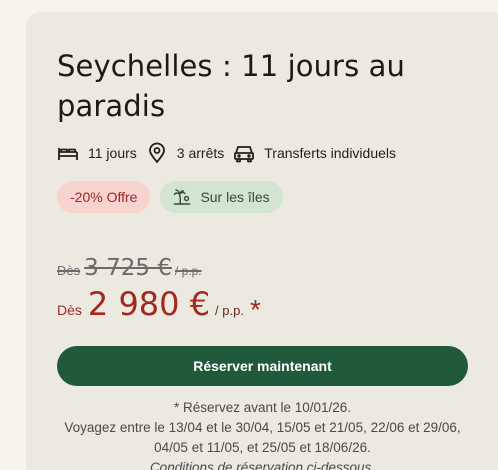  Describe the element at coordinates (231, 86) in the screenshot. I see `offer-title: Seychelles : 11 jours au paradis` at that location.